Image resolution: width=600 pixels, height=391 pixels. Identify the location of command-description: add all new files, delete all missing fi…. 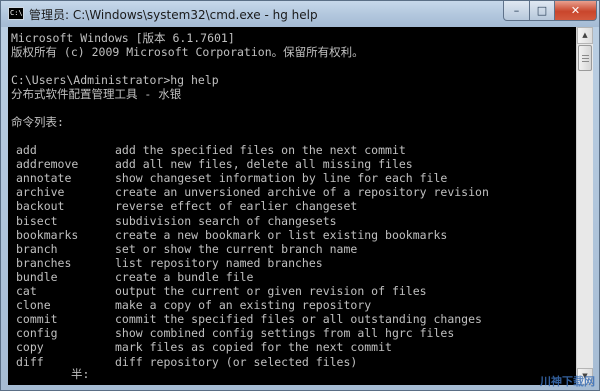
(264, 164).